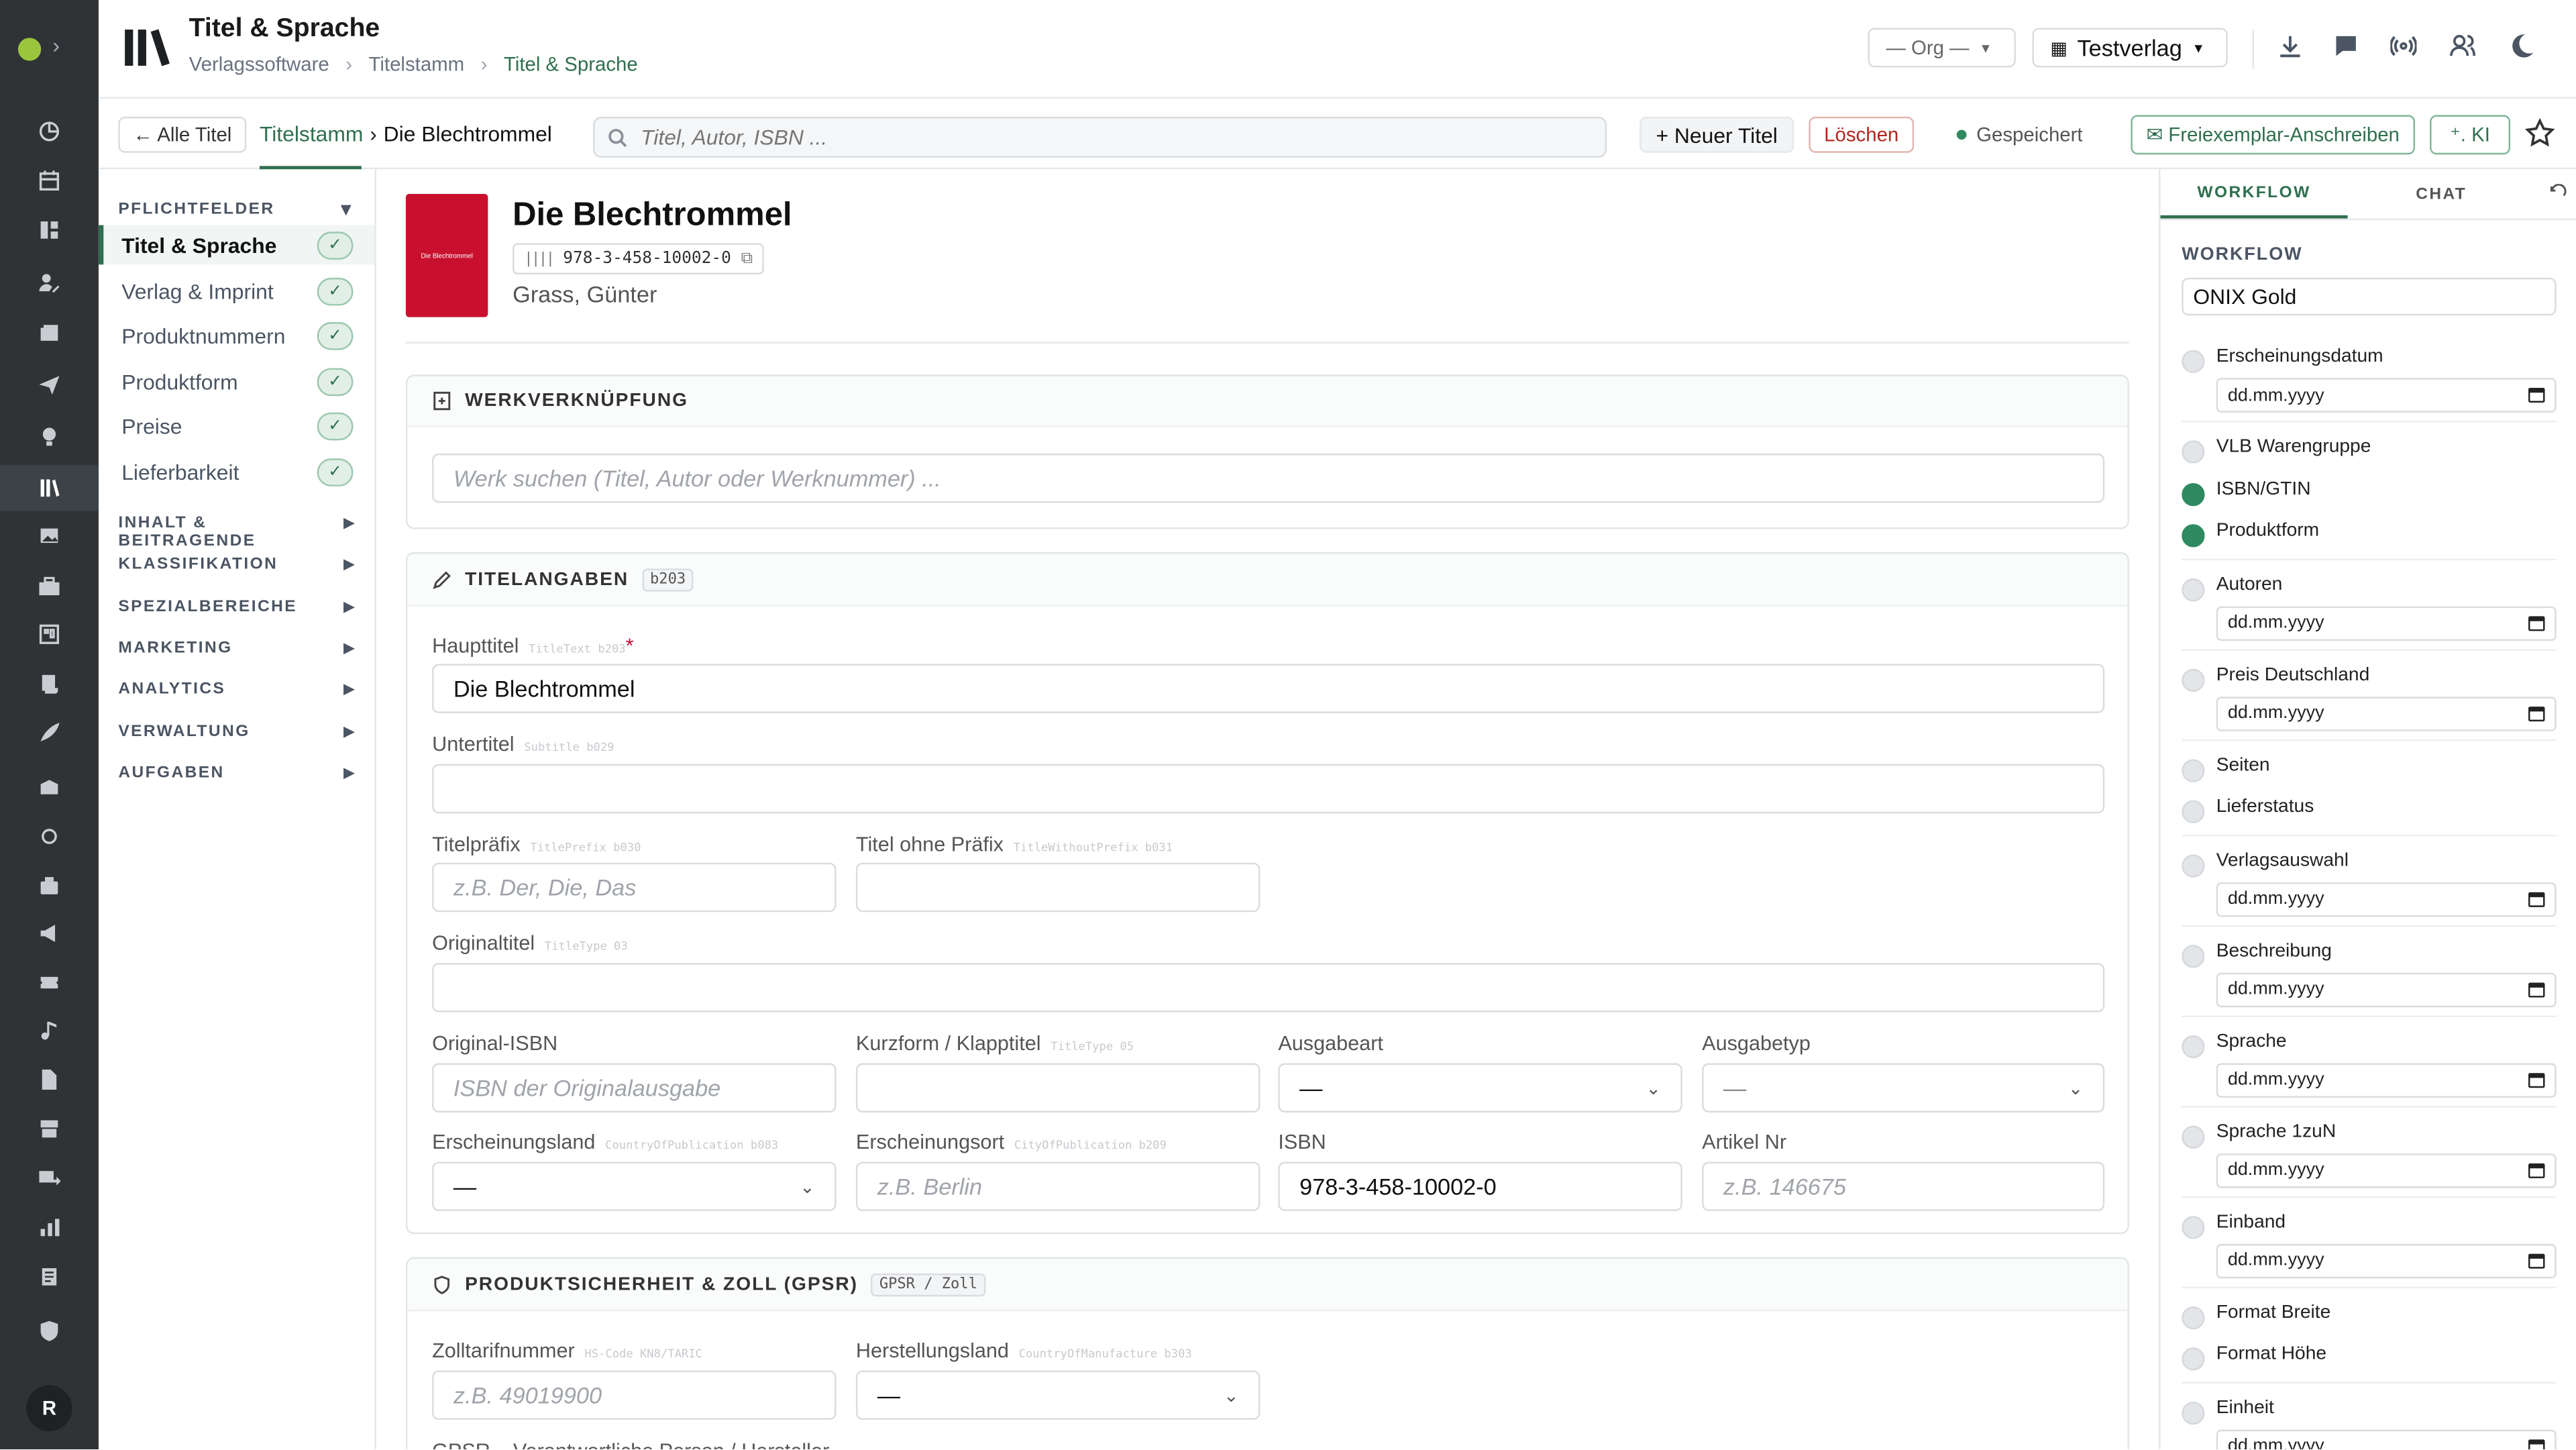 The height and width of the screenshot is (1450, 2576). I want to click on ohnepraefix-input, so click(1057, 888).